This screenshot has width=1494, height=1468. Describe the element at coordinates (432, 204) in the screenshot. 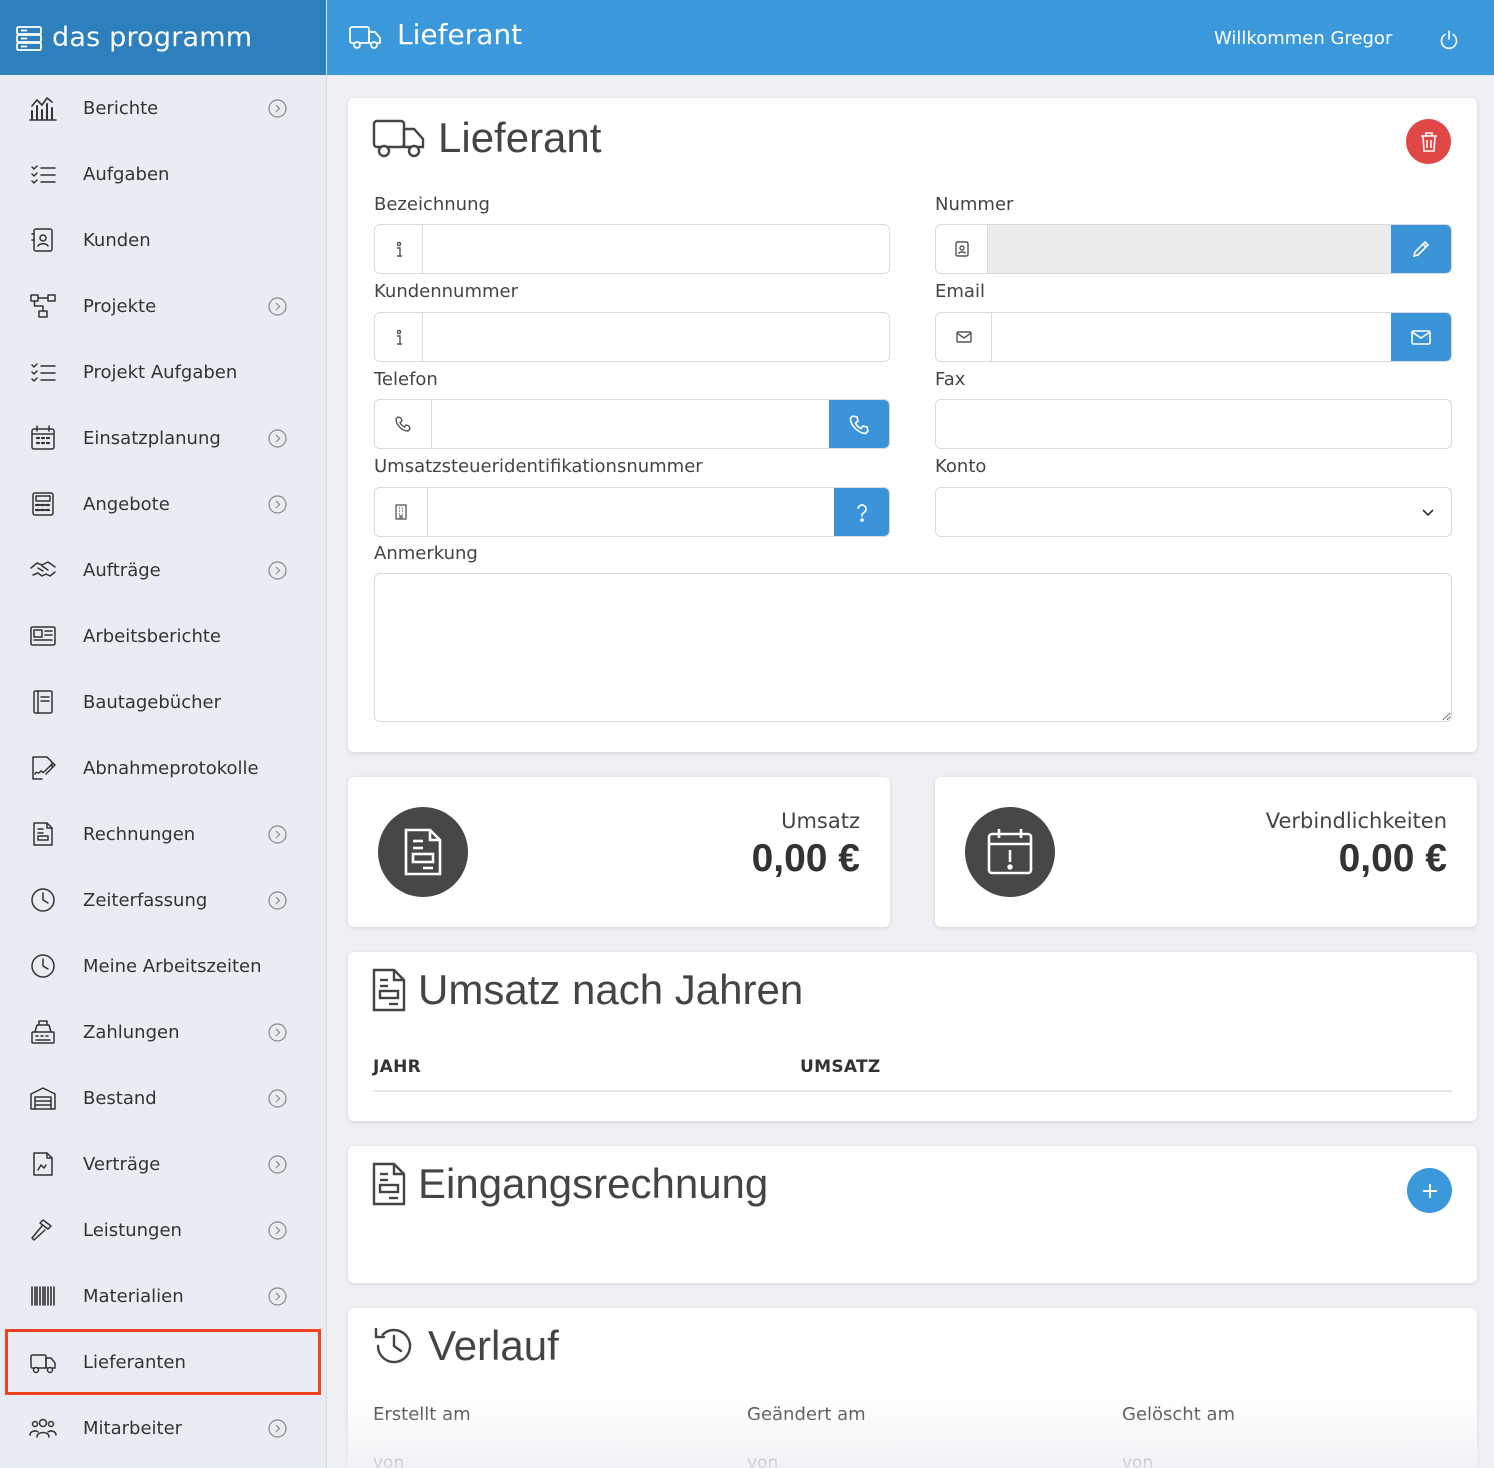

I see `bezeichnung-label: Bezeichnung` at that location.